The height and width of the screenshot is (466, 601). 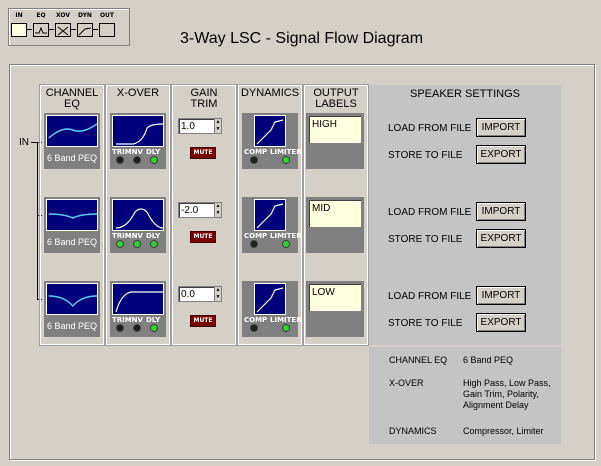 I want to click on header-dynamics: DYNAMICS, so click(x=270, y=93).